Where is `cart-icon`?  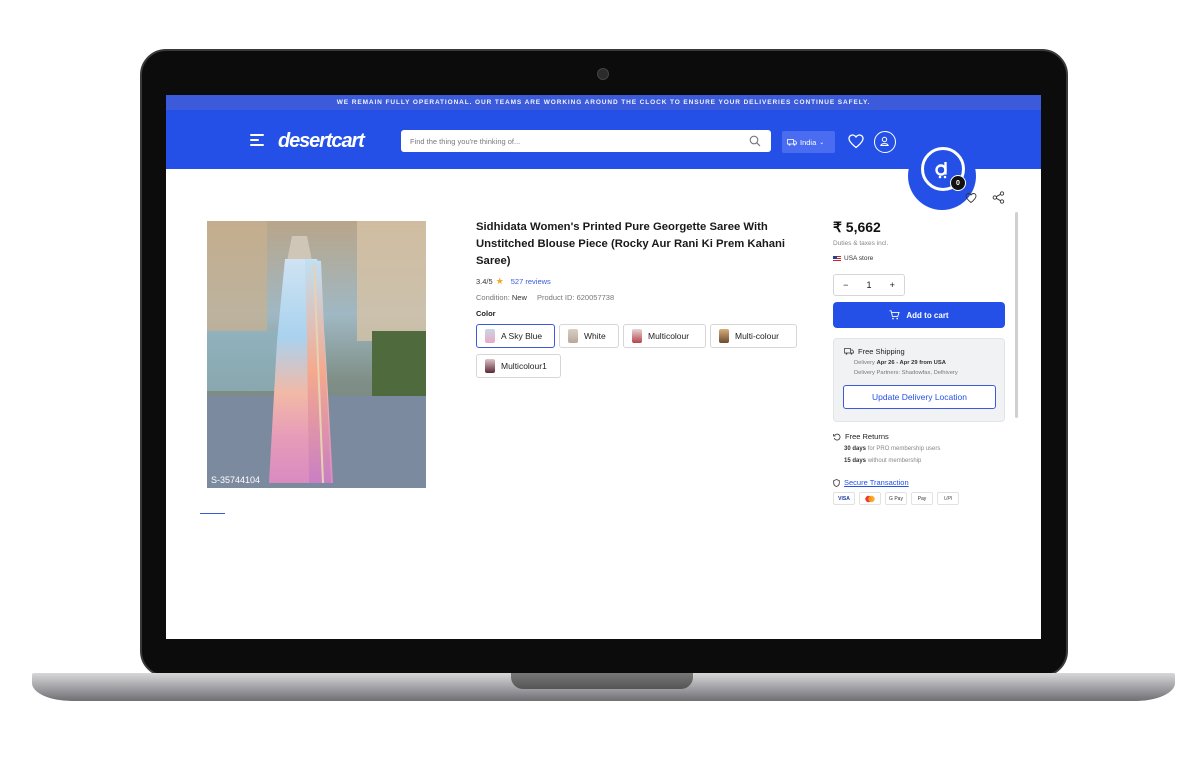 cart-icon is located at coordinates (894, 315).